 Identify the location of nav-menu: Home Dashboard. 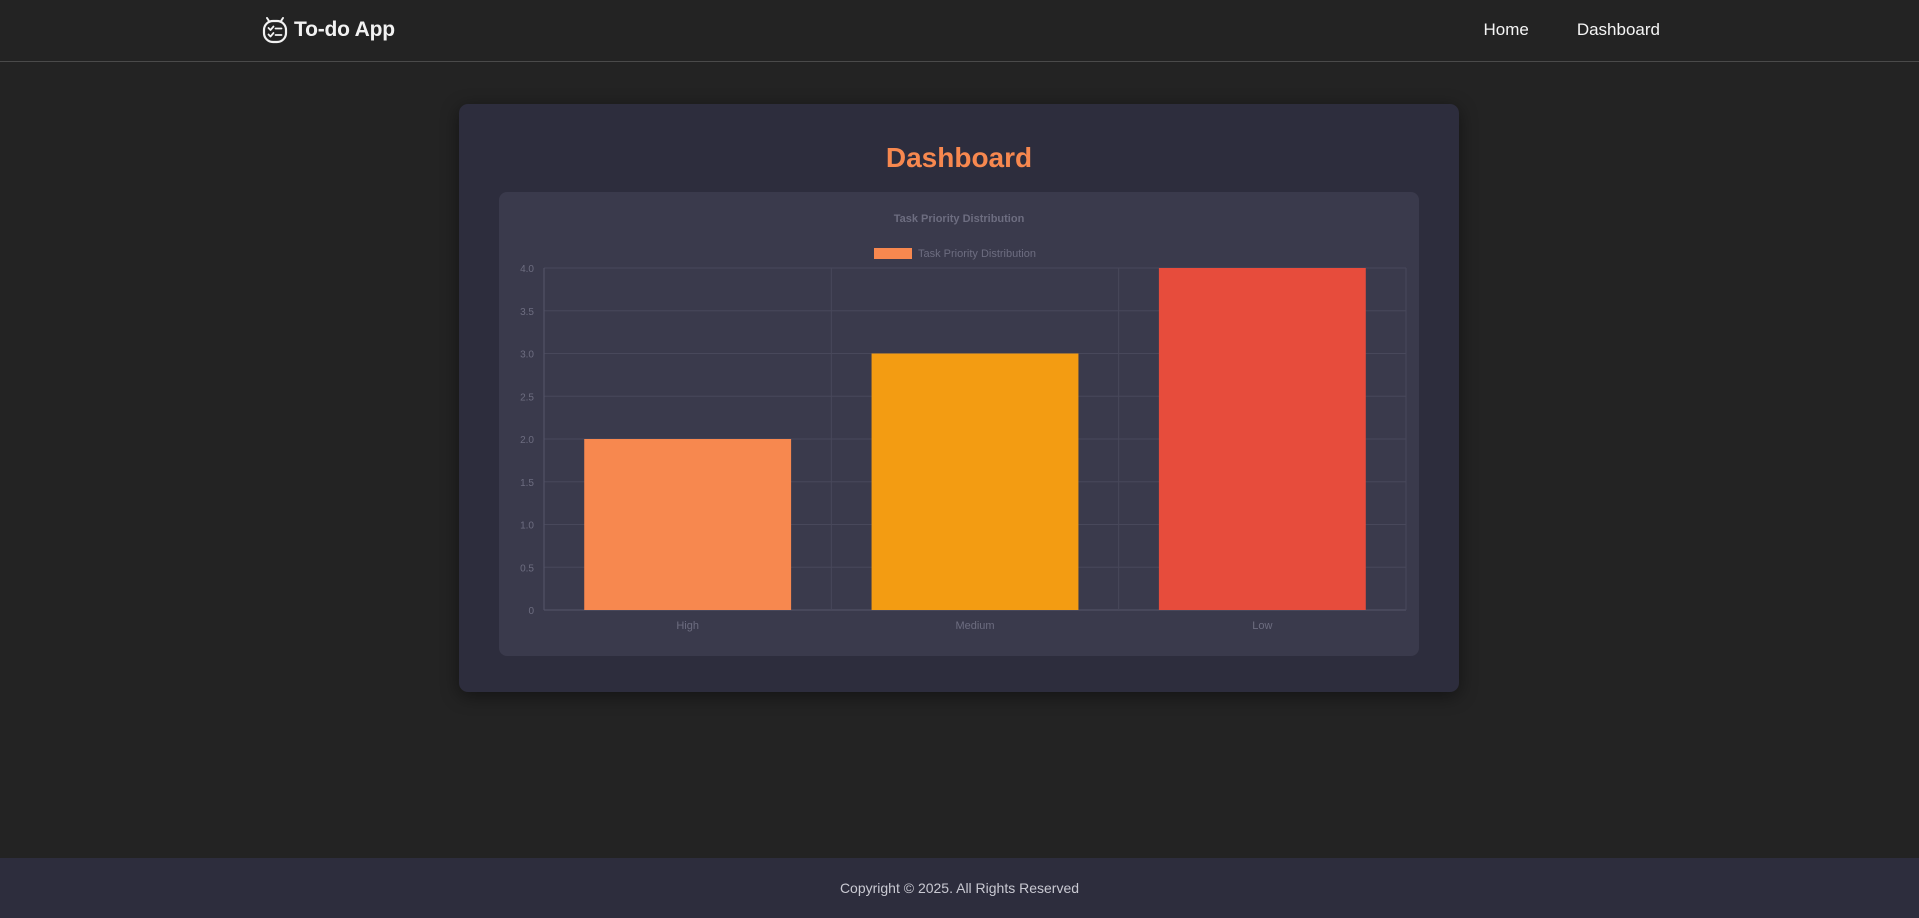
(1571, 30).